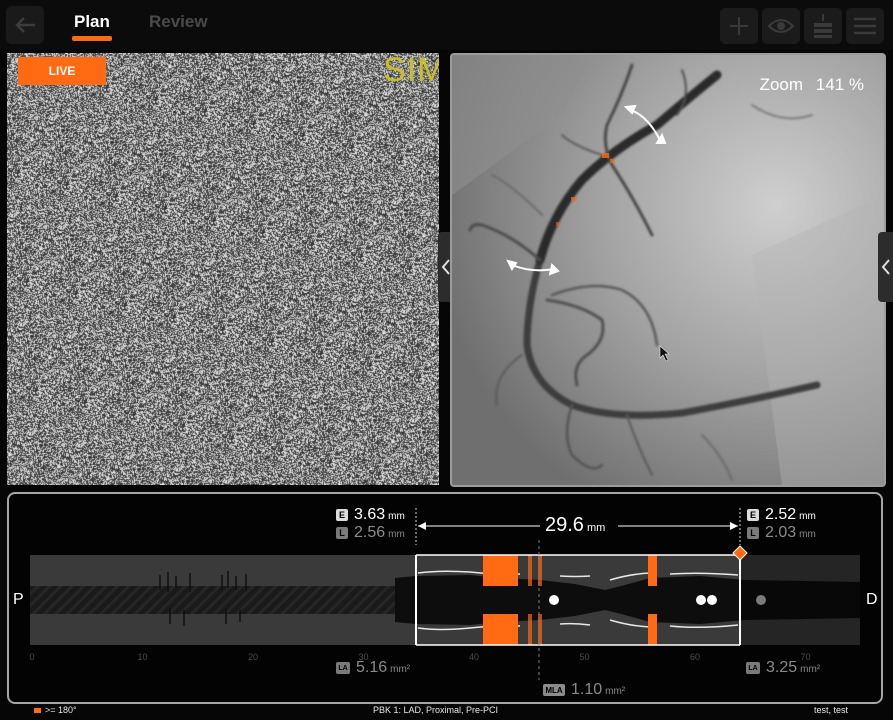 Image resolution: width=893 pixels, height=720 pixels. Describe the element at coordinates (61, 710) in the screenshot. I see `rotation-status-text: >= 180°` at that location.